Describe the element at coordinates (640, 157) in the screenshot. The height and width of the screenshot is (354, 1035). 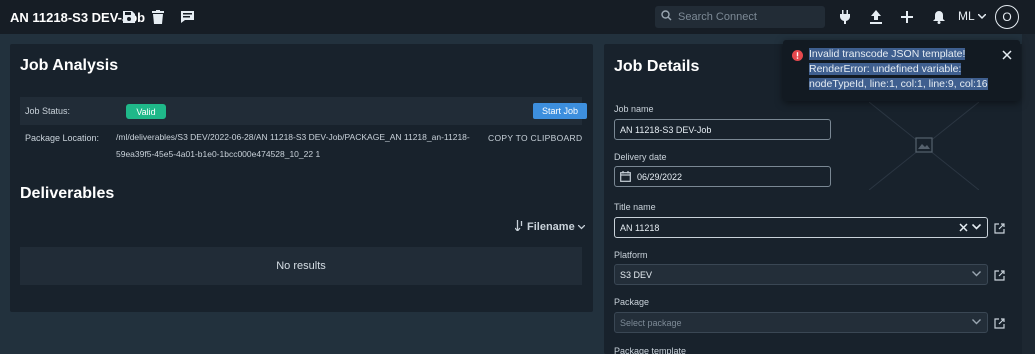
I see `delivery-date-label: Delivery date` at that location.